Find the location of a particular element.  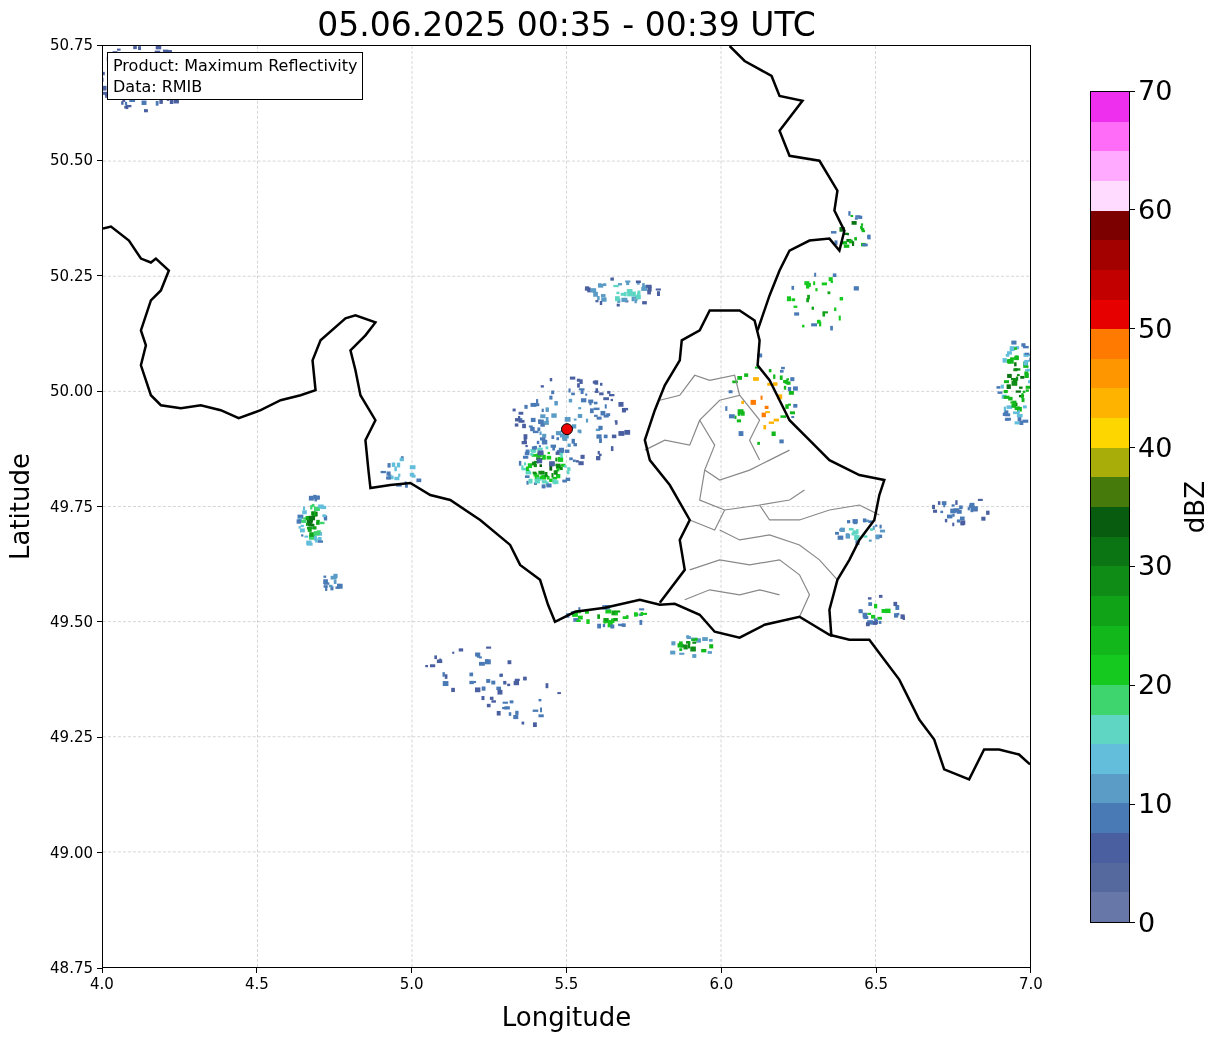

colorbar-tick-label: 20 is located at coordinates (1155, 685).